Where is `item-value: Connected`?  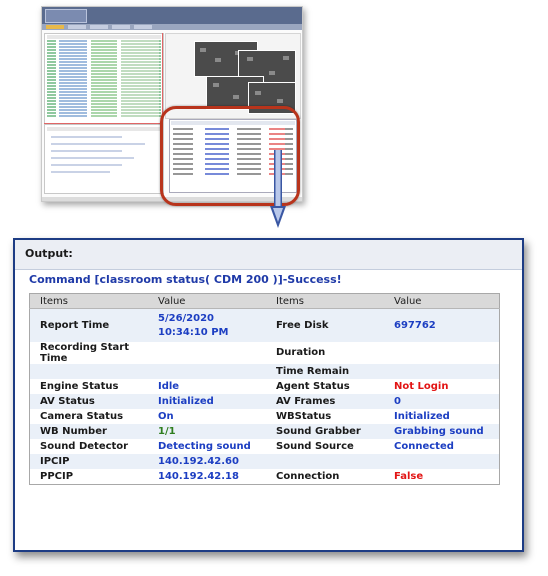
item-value: Connected is located at coordinates (424, 446).